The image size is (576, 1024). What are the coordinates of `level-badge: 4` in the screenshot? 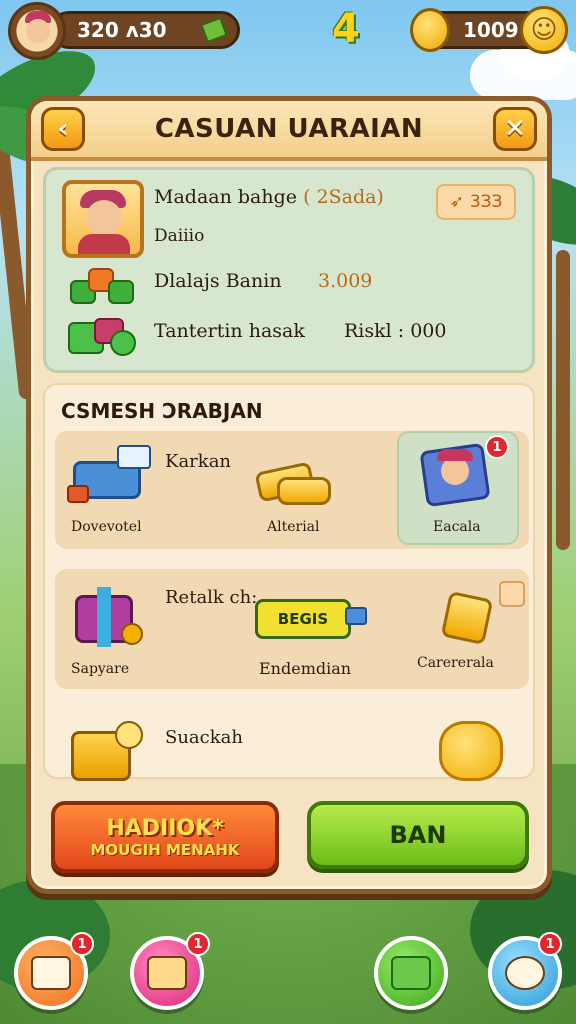 It's located at (346, 29).